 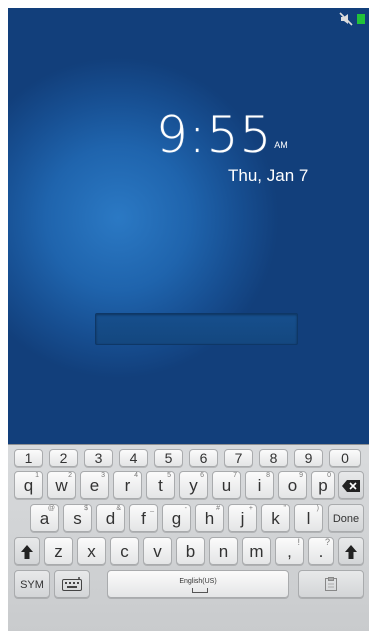 I want to click on clipboard-key, so click(x=331, y=584).